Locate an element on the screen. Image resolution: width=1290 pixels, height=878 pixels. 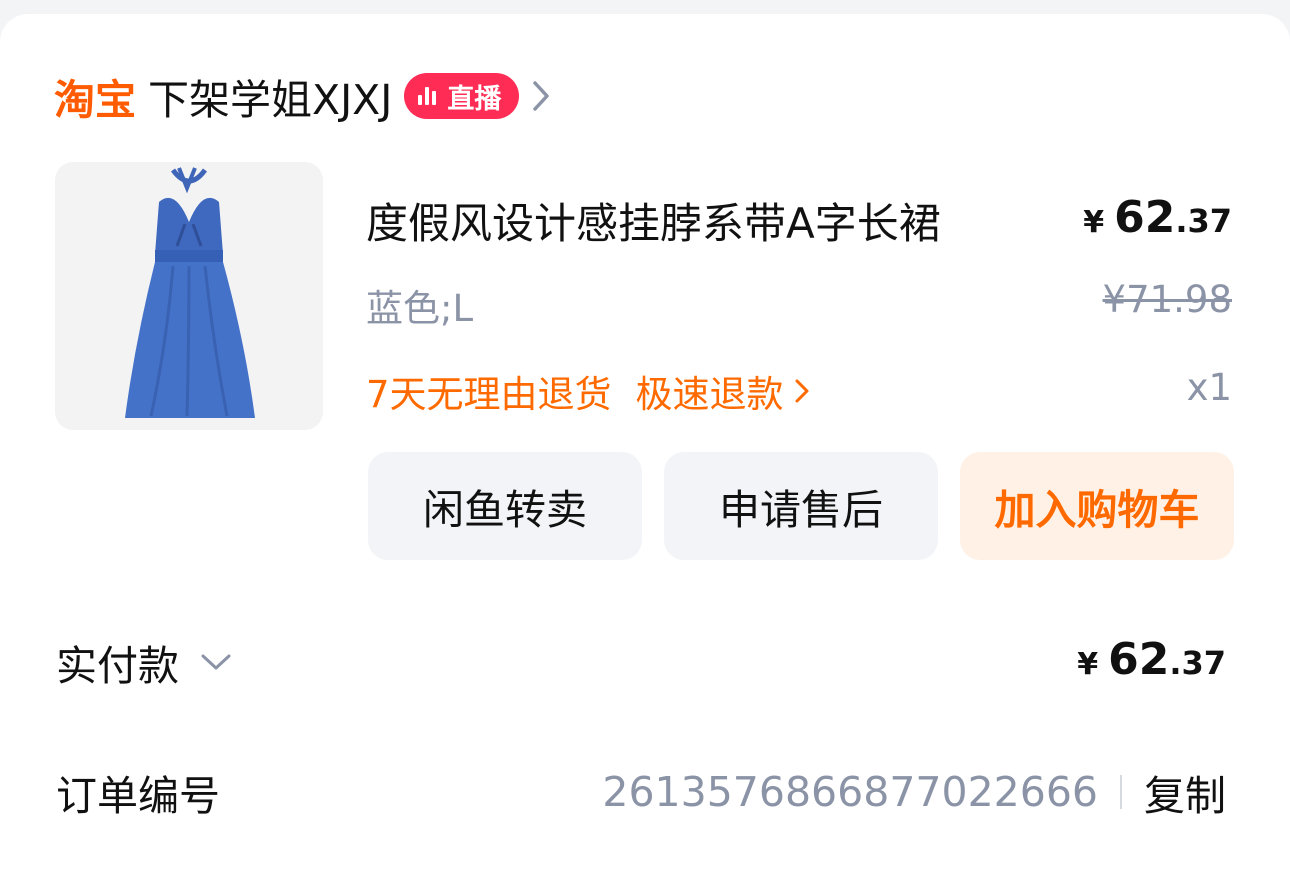
order-number-label: 订单编号 is located at coordinates (138, 796).